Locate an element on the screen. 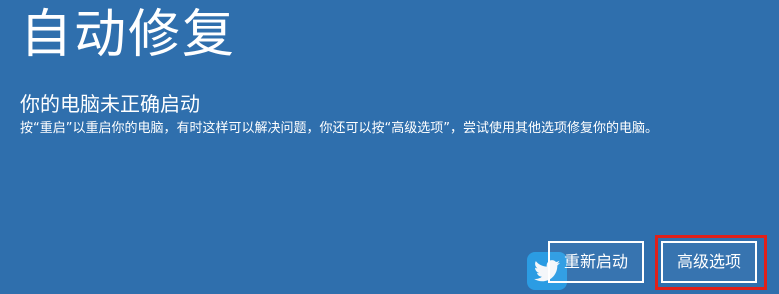  page-title: 自动修复 is located at coordinates (128, 35).